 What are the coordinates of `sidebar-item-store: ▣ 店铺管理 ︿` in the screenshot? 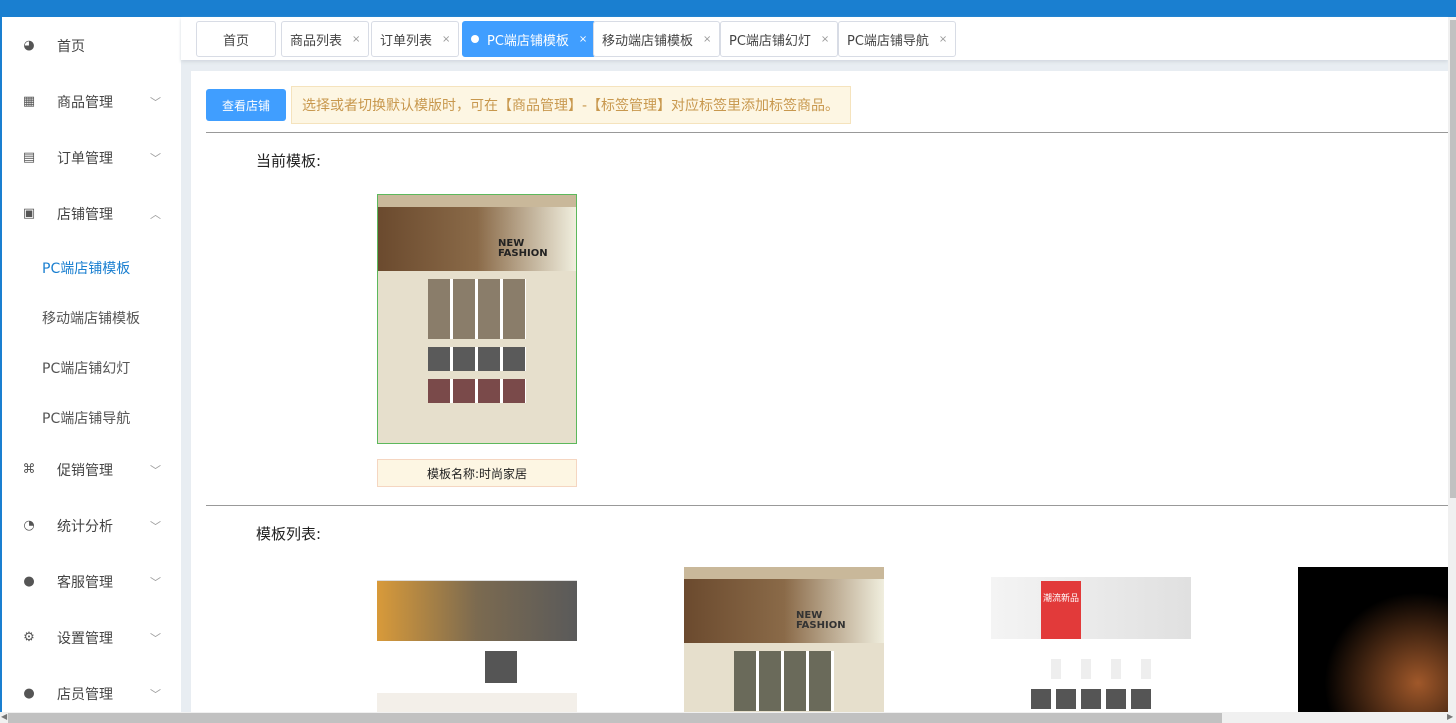 It's located at (91, 214).